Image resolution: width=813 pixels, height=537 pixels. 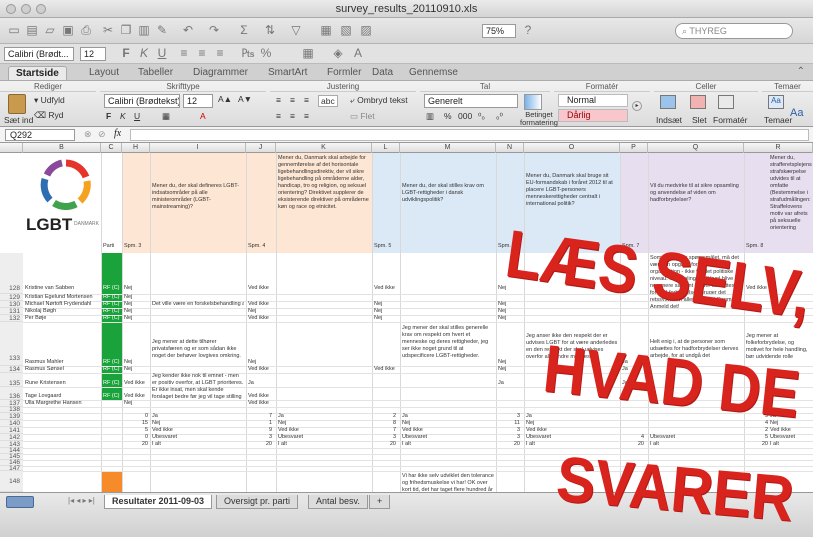 What do you see at coordinates (502, 304) in the screenshot?
I see `cell-n-130: Nej` at bounding box center [502, 304].